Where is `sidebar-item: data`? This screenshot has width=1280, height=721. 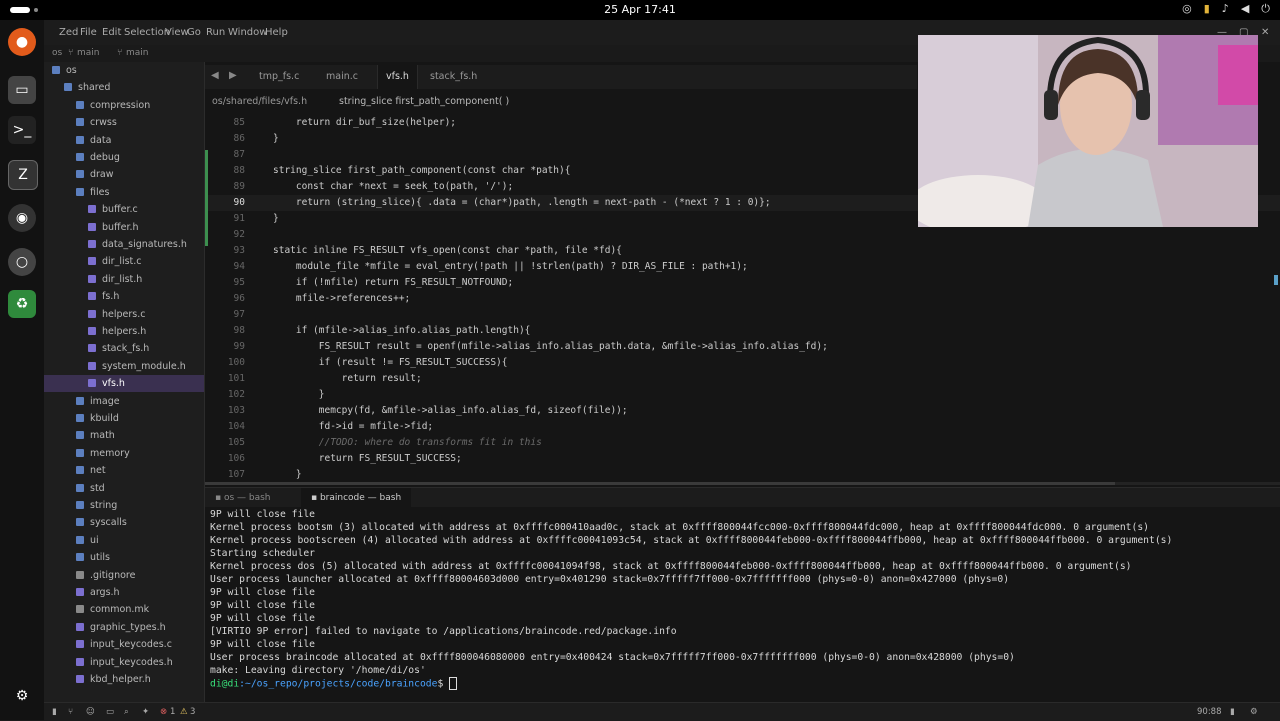
sidebar-item: data is located at coordinates (124, 140).